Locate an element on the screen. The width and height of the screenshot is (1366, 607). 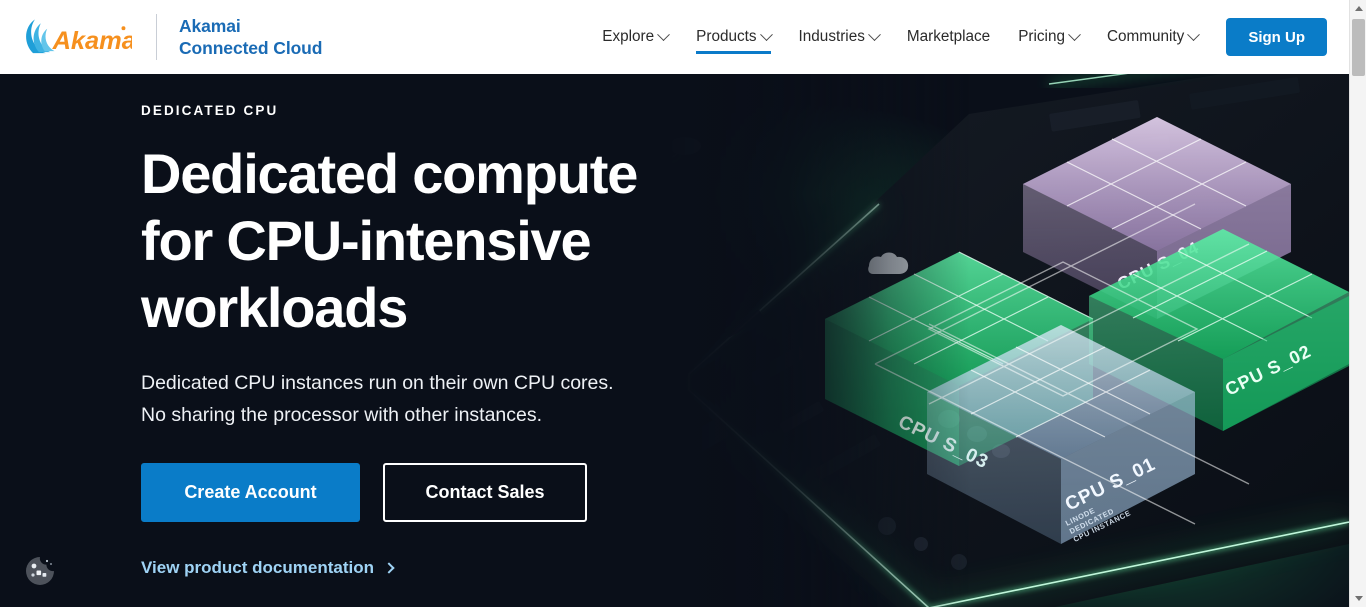
akamai-logo: Akamai is located at coordinates (79, 37).